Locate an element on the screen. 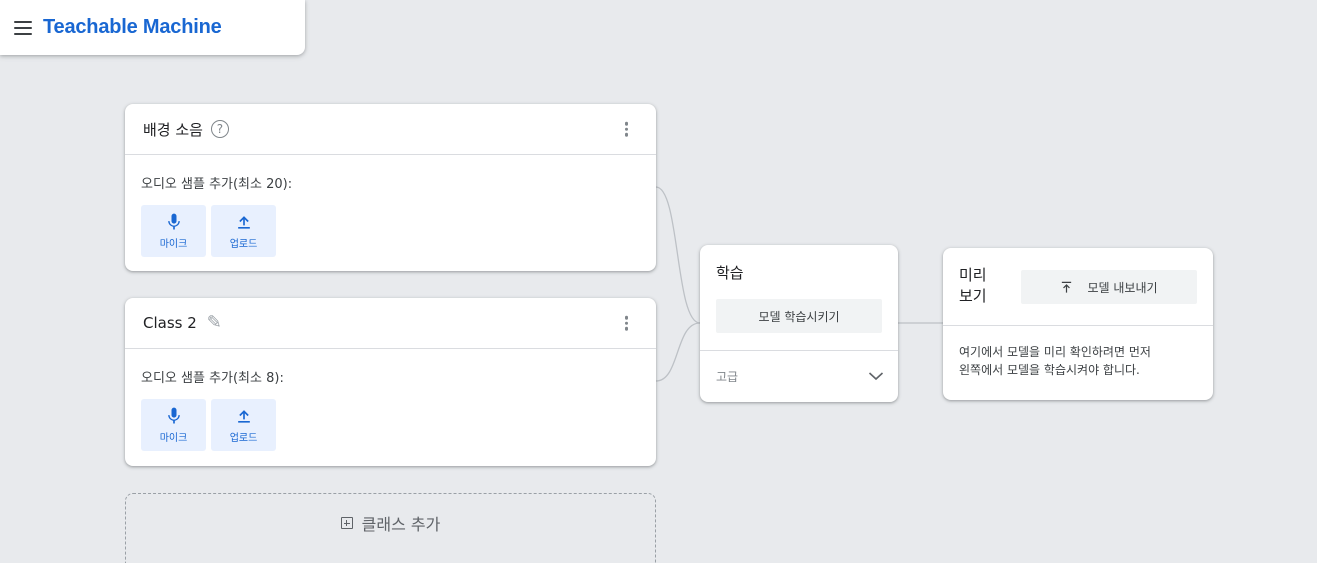 The width and height of the screenshot is (1317, 563). class-card-header: Class 2 ✎ is located at coordinates (390, 323).